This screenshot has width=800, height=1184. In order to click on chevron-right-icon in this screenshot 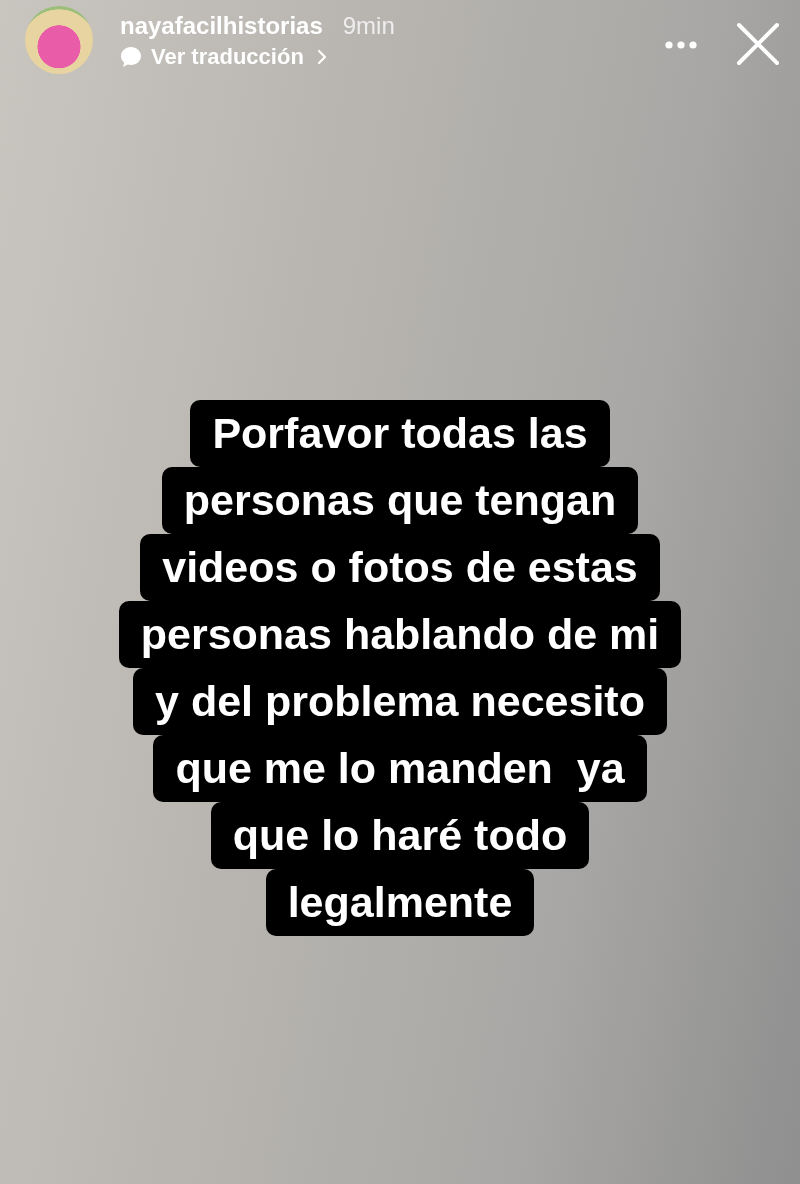, I will do `click(321, 57)`.